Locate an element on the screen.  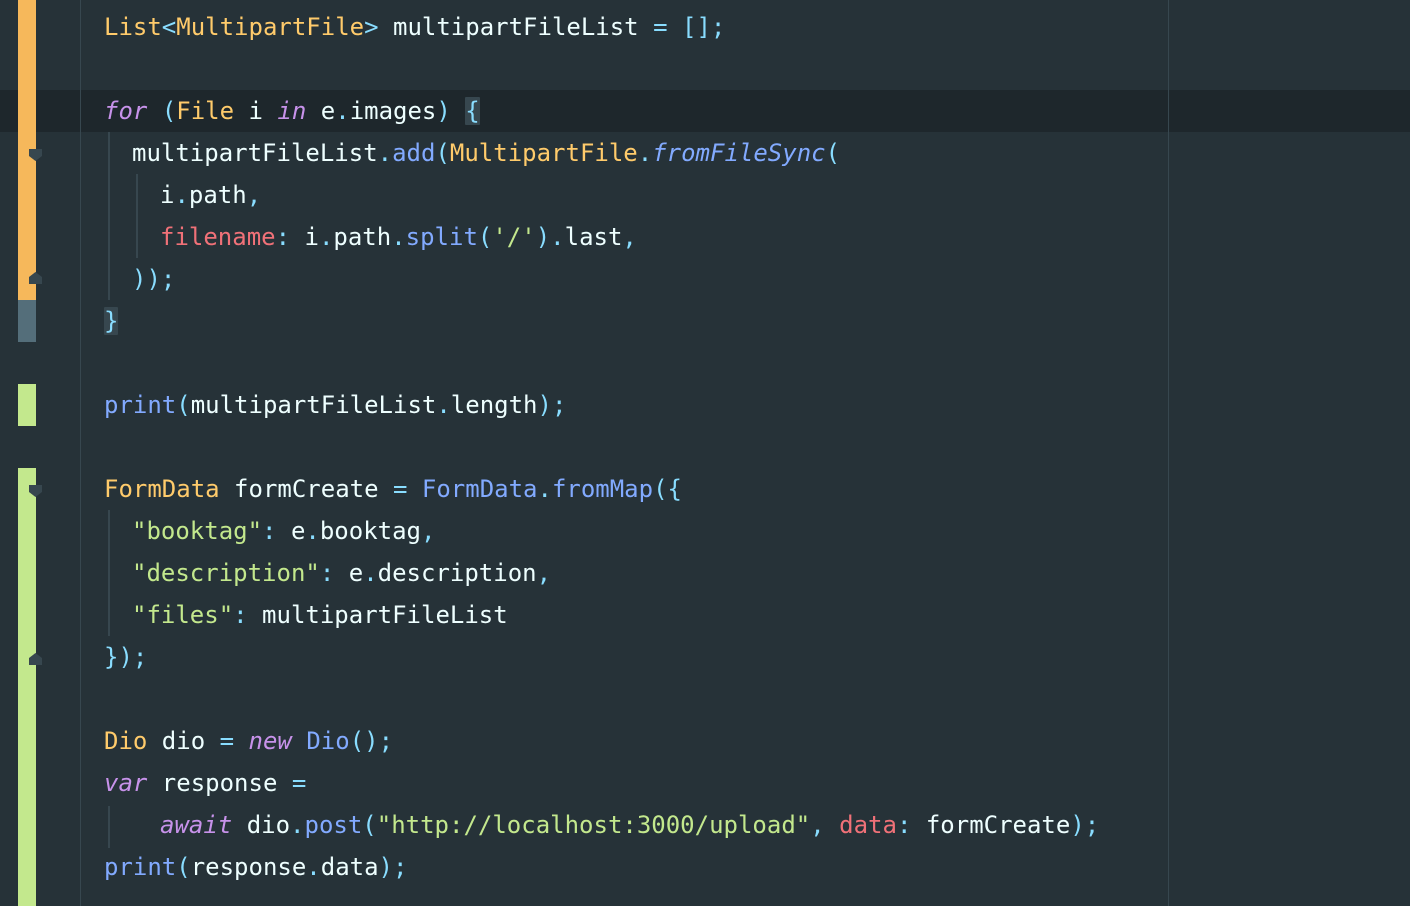
punctuation-token: []; is located at coordinates (704, 27).